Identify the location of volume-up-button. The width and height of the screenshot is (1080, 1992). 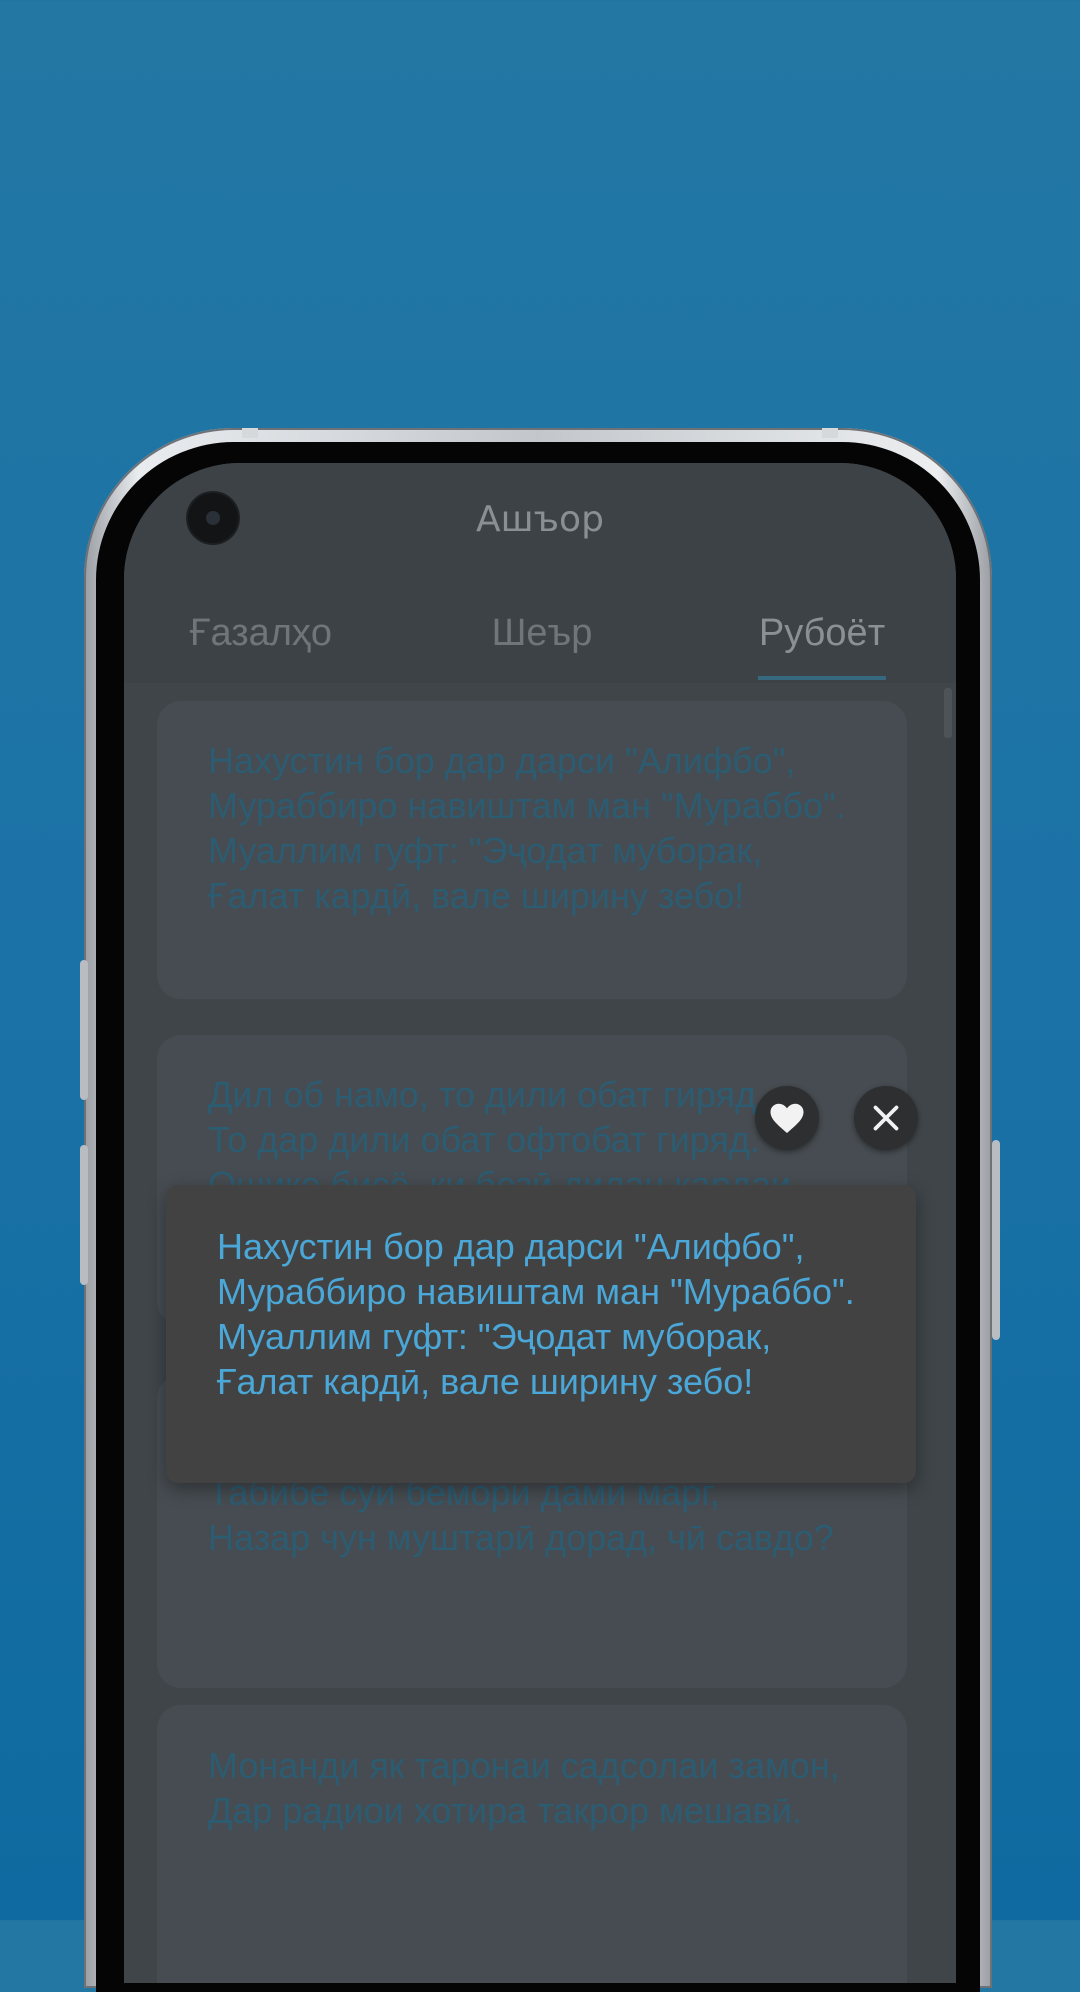
(84, 1030).